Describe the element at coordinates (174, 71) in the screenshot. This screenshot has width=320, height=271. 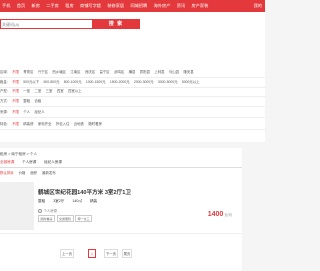
I see `filter-option: 马山县` at that location.